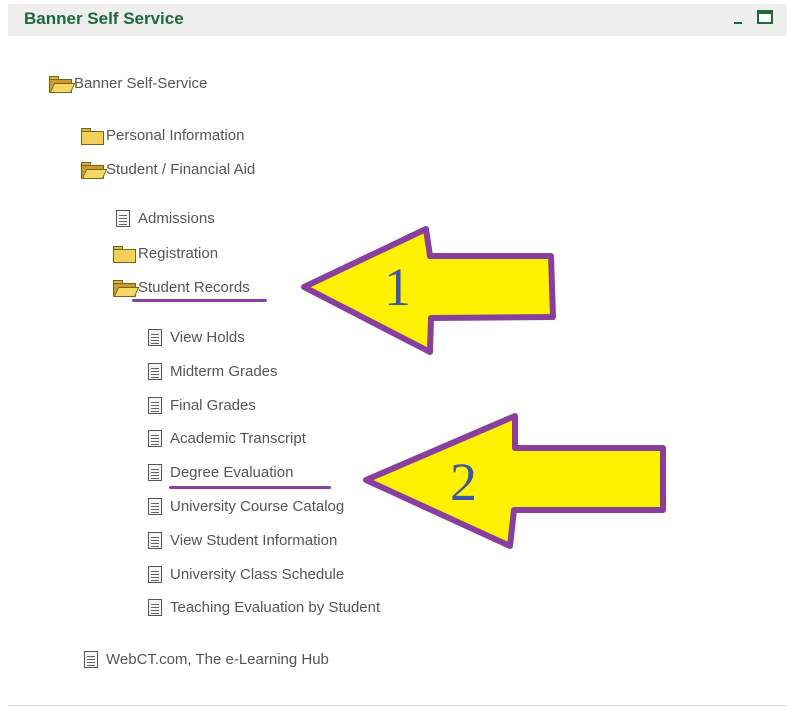 This screenshot has height=711, width=787. What do you see at coordinates (397, 705) in the screenshot?
I see `footer-divider` at bounding box center [397, 705].